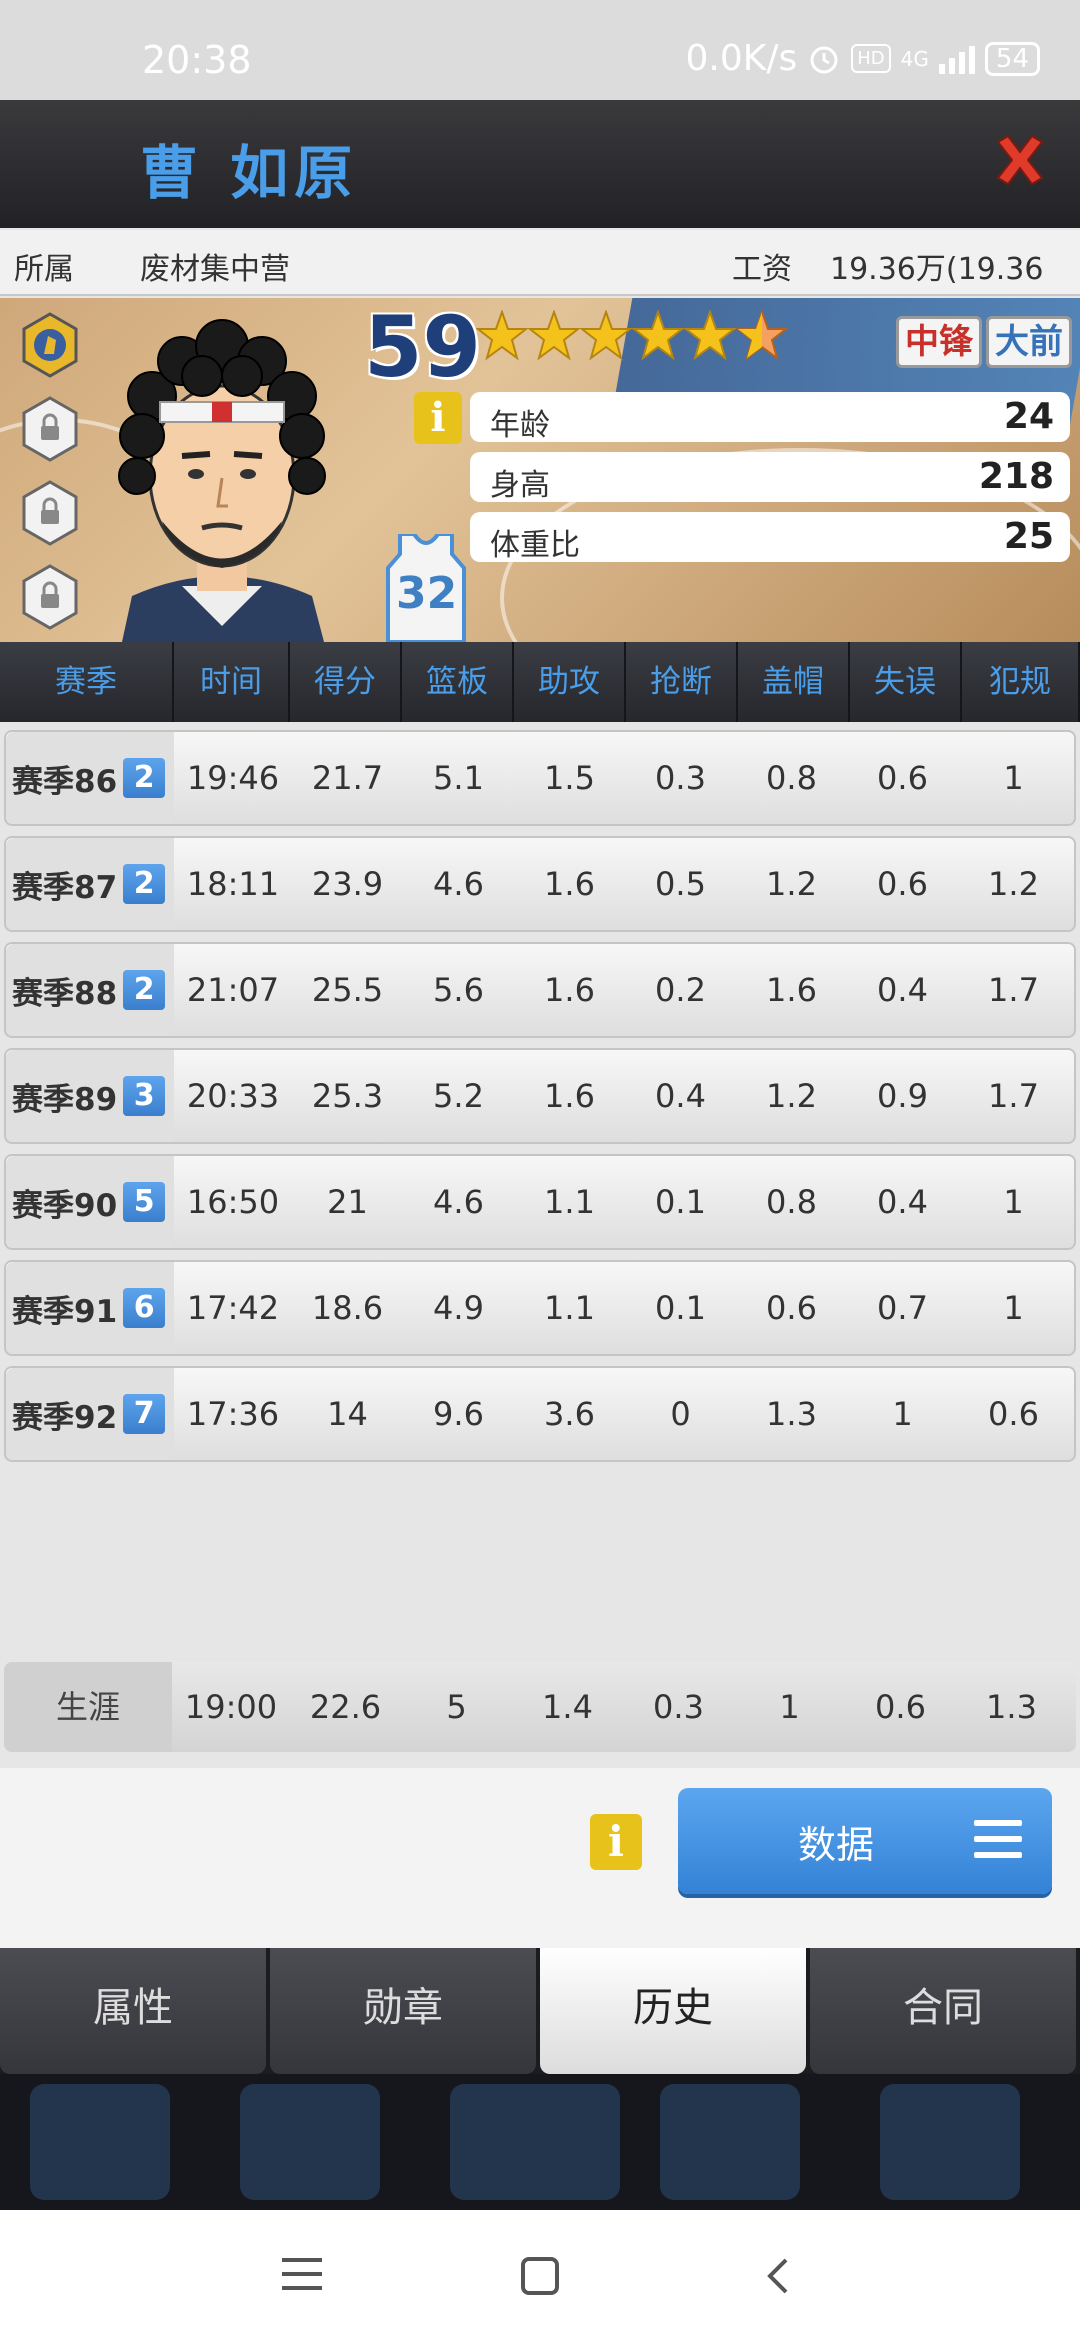 The width and height of the screenshot is (1080, 2340). I want to click on stat-cell: 21, so click(347, 1202).